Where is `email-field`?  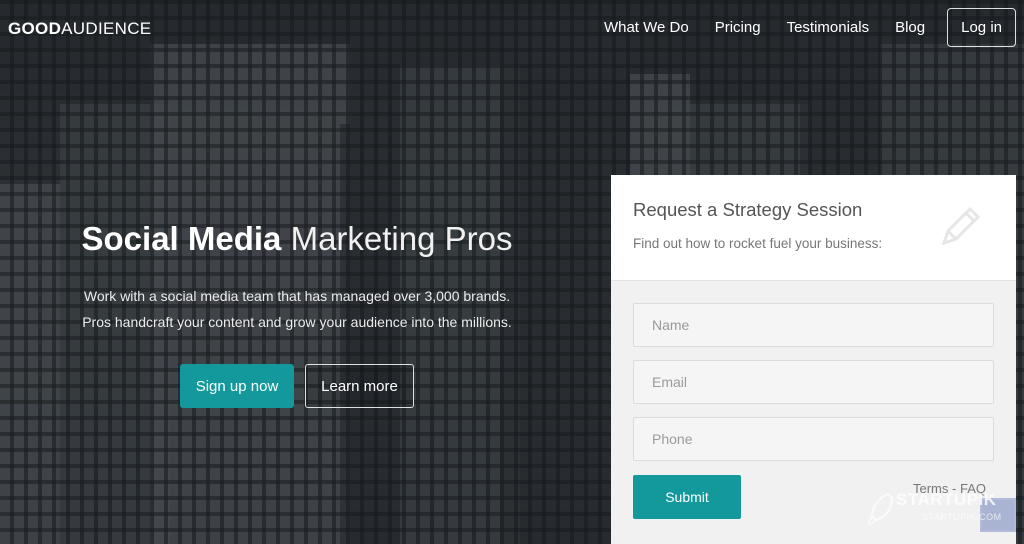 email-field is located at coordinates (813, 382).